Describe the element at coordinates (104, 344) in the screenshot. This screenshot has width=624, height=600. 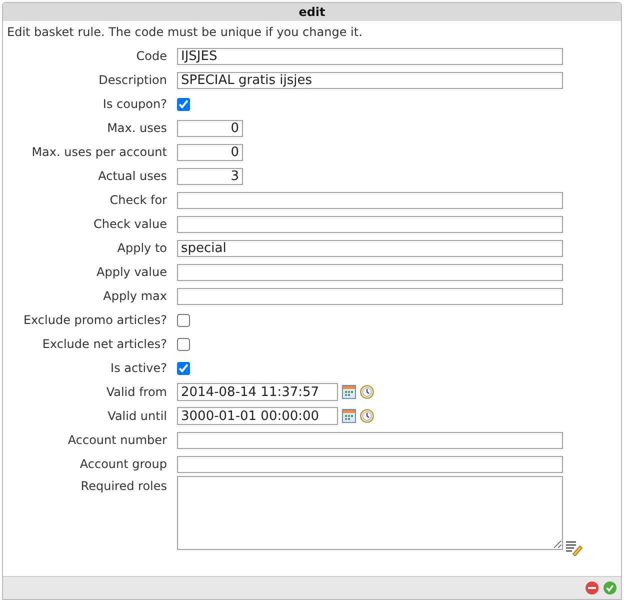
I see `field-label: Exclude net articles?` at that location.